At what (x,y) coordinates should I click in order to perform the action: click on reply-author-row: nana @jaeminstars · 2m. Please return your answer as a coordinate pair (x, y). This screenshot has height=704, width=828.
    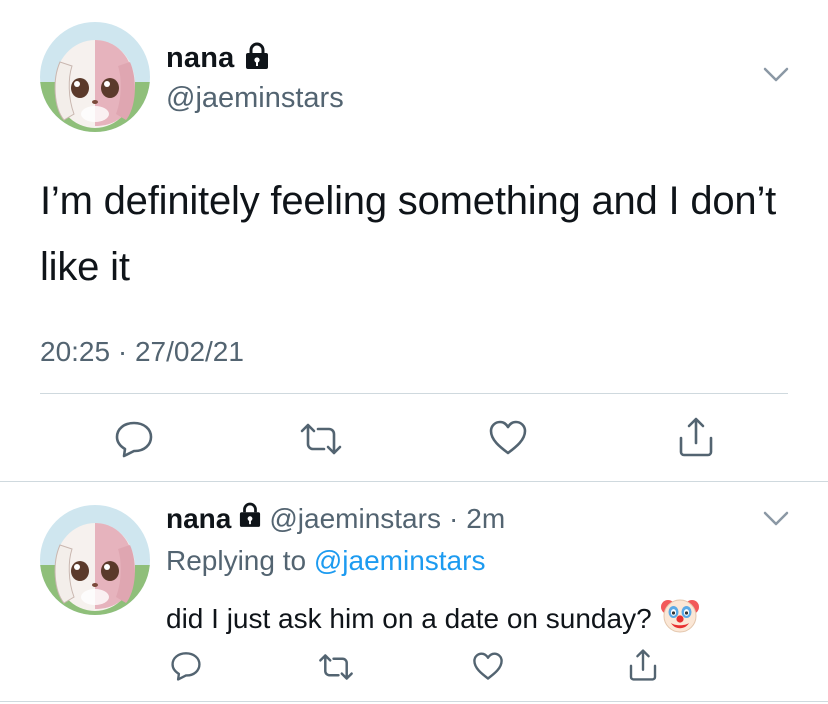
    Looking at the image, I should click on (335, 518).